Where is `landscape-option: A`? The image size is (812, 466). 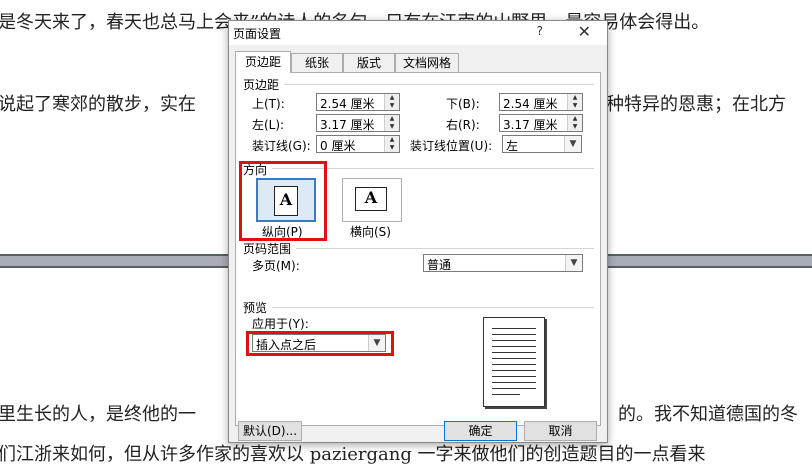
landscape-option: A is located at coordinates (372, 200).